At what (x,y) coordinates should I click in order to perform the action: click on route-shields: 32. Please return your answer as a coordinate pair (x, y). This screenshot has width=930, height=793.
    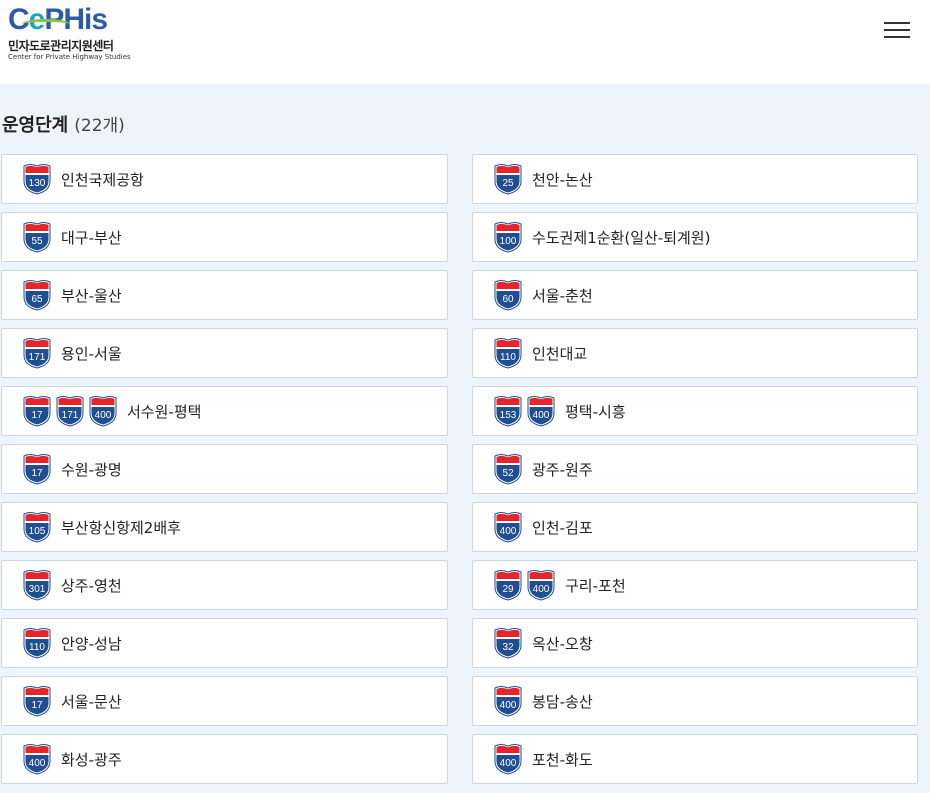
    Looking at the image, I should click on (508, 643).